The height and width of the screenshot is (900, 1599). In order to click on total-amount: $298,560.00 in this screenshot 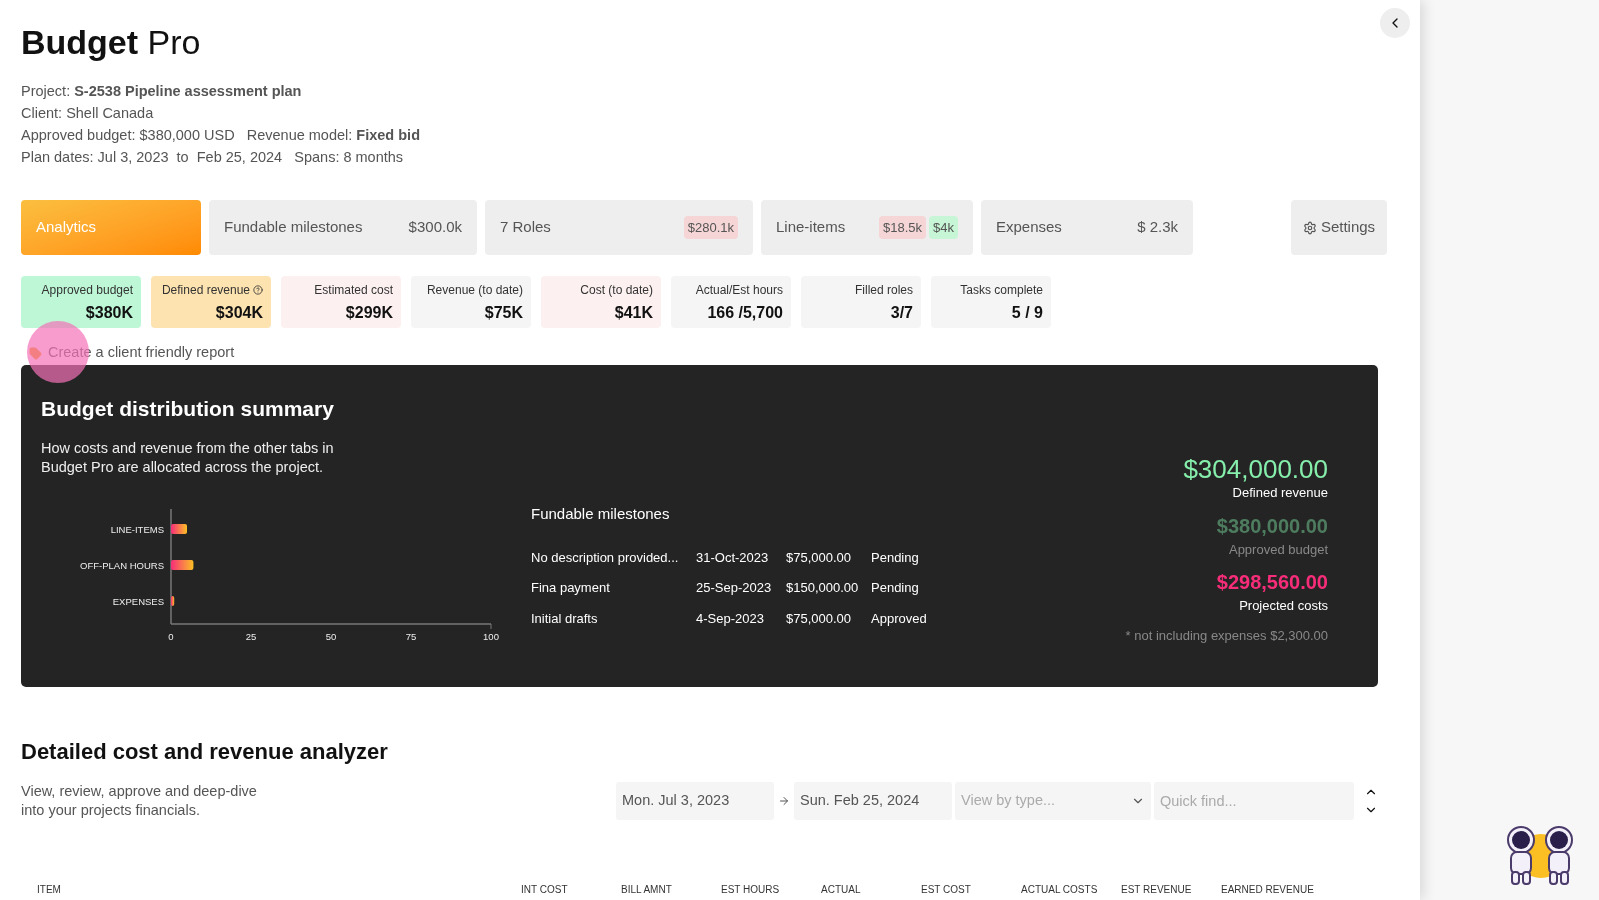, I will do `click(1272, 582)`.